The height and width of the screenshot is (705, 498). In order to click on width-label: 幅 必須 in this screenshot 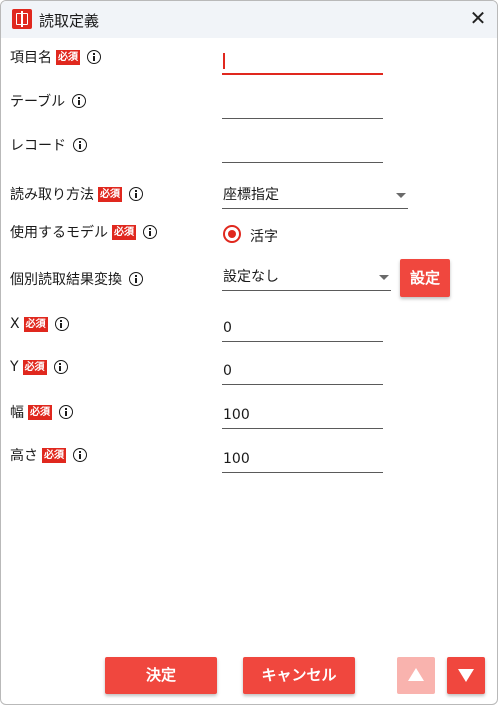, I will do `click(41, 412)`.